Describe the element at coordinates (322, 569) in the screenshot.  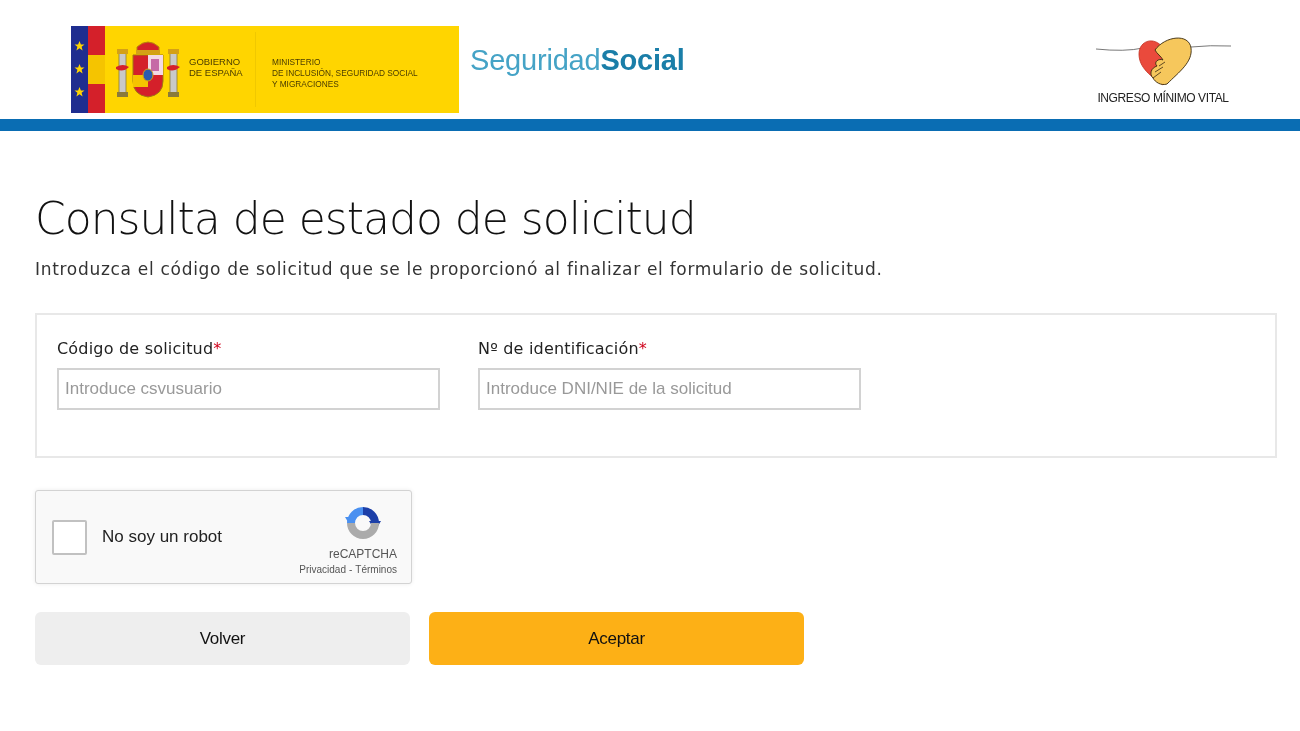
I see `privacy-link: Privacidad` at that location.